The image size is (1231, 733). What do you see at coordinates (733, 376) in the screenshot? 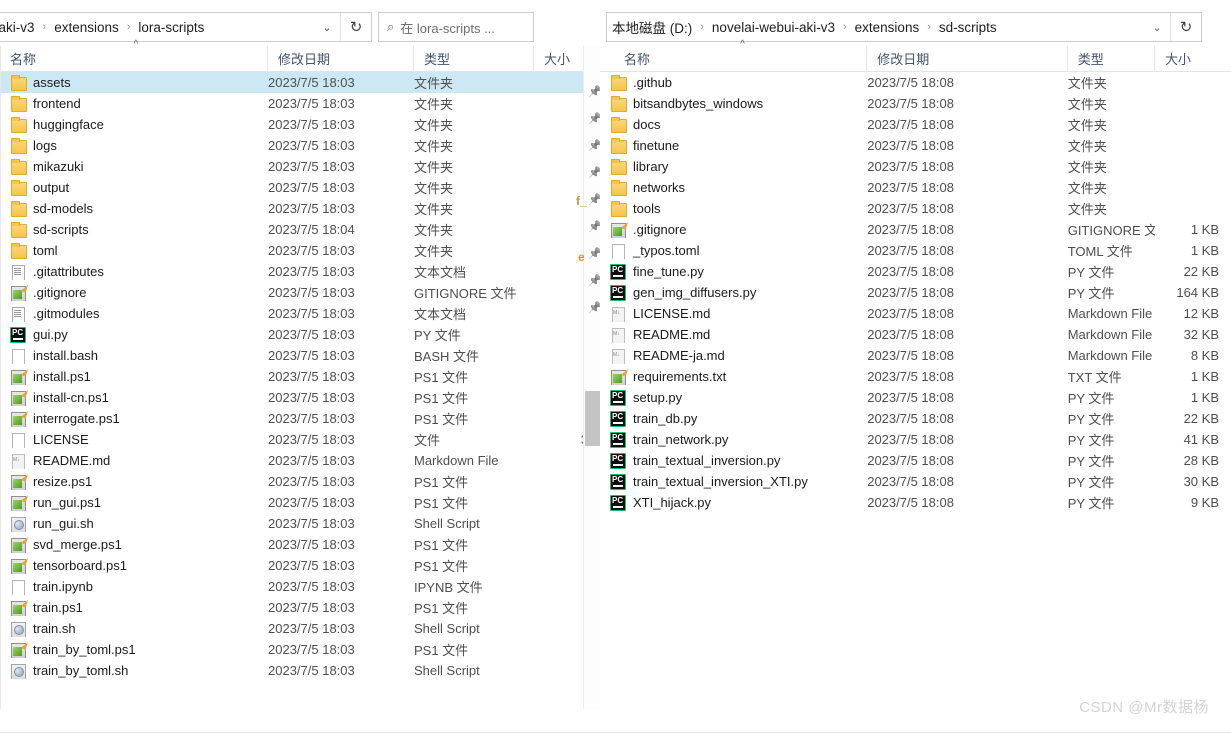
I see `file-name-cell: requirements.txt` at bounding box center [733, 376].